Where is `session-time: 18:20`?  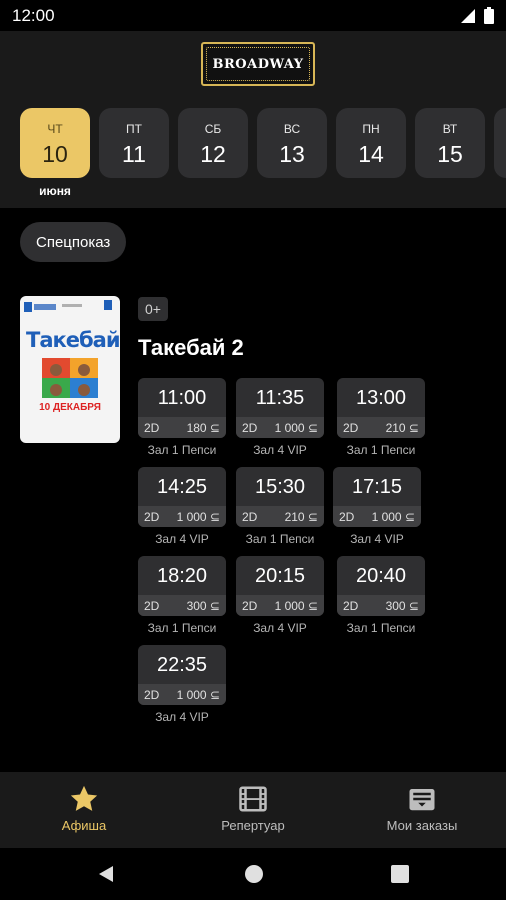
session-time: 18:20 is located at coordinates (182, 576).